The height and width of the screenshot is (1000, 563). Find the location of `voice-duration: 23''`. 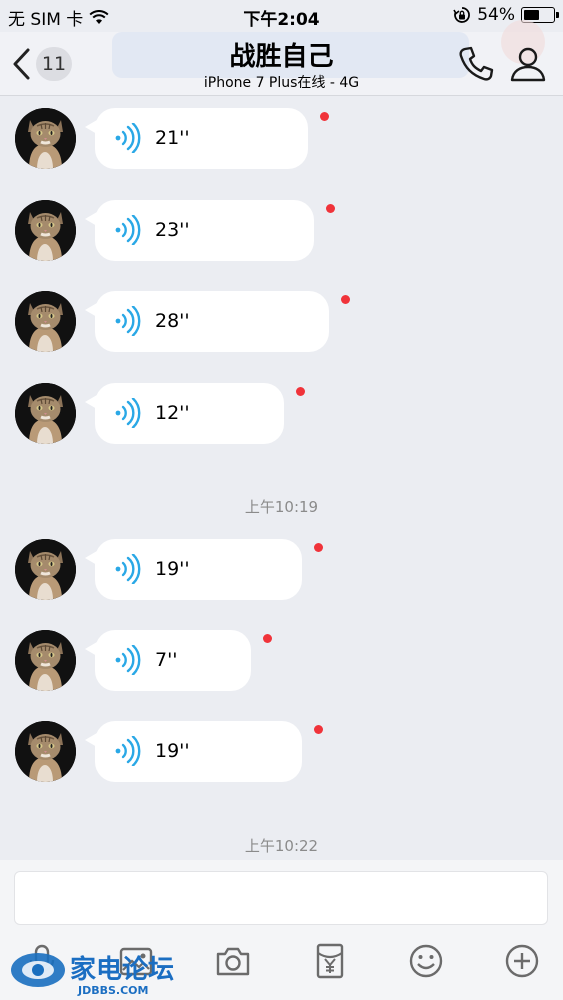

voice-duration: 23'' is located at coordinates (172, 230).